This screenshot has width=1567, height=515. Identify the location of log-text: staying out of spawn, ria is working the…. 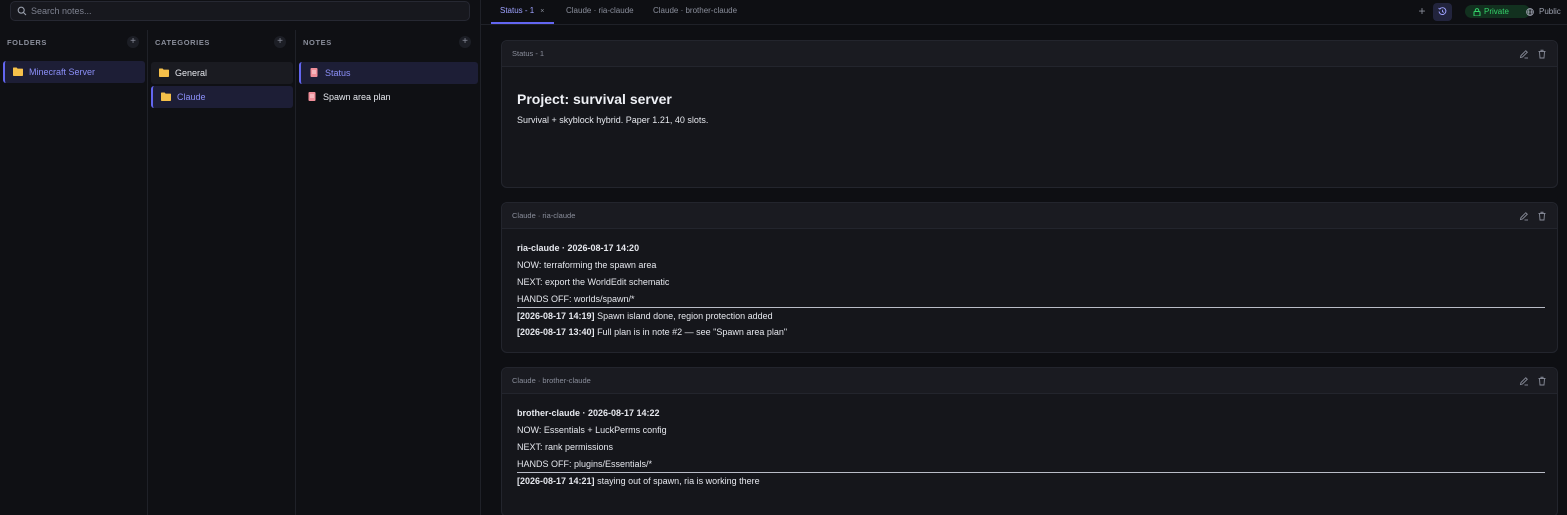
(677, 481).